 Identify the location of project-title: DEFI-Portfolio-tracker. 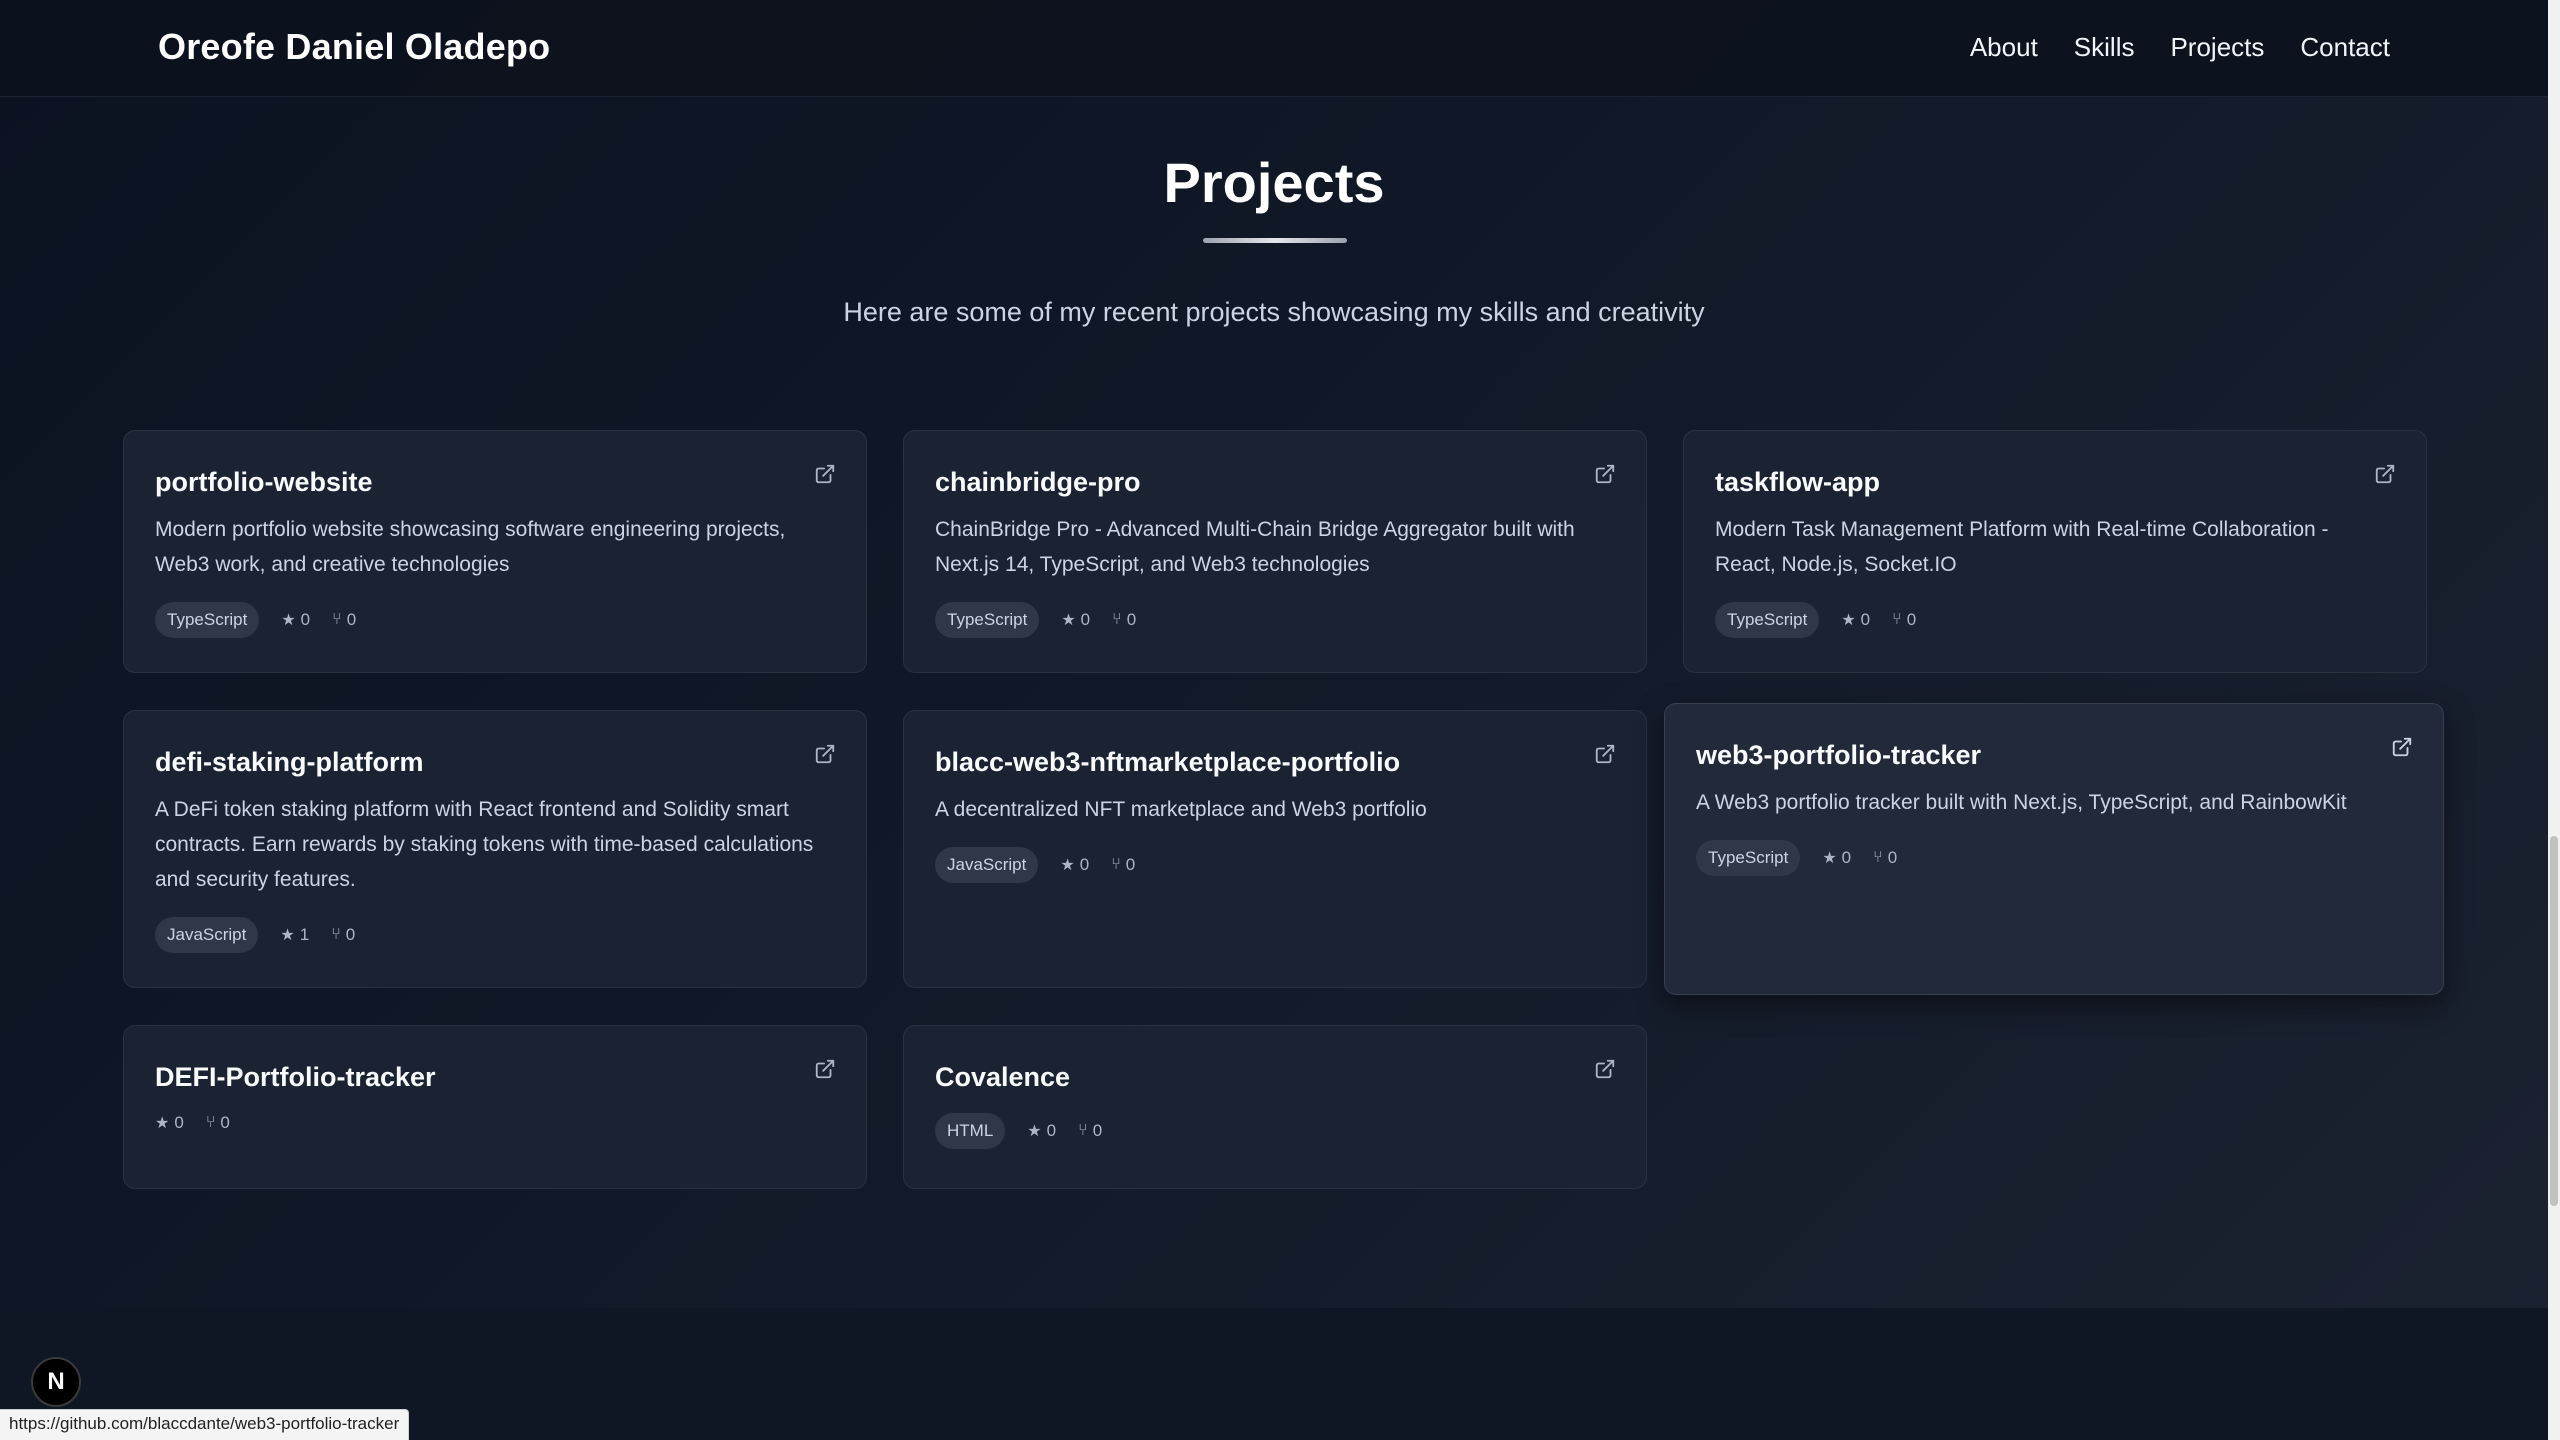
(495, 1077).